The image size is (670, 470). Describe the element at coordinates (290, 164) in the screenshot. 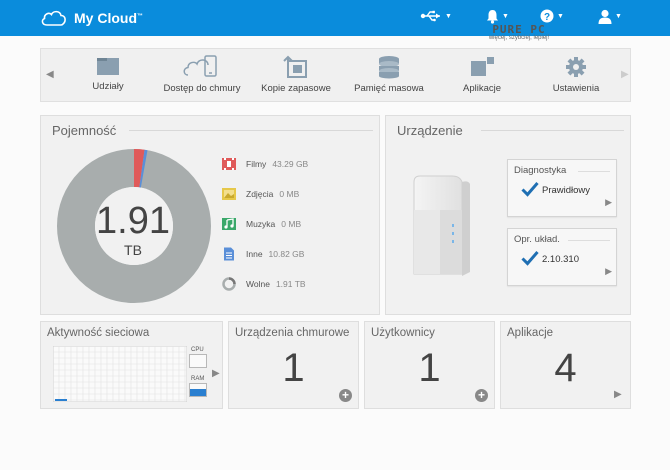

I see `legend-value: 43.29 GB` at that location.